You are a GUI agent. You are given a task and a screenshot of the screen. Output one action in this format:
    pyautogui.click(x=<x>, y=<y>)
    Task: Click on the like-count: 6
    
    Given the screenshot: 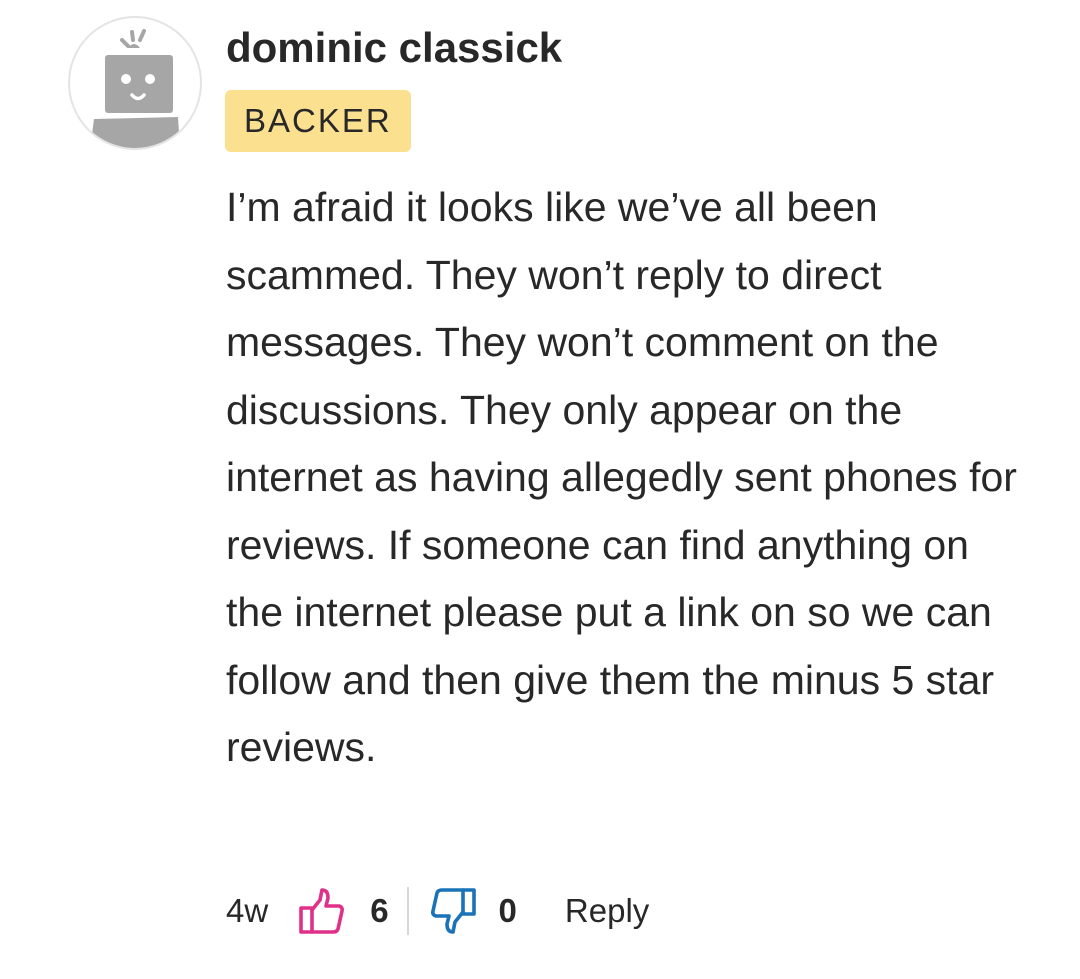 What is the action you would take?
    pyautogui.click(x=379, y=910)
    